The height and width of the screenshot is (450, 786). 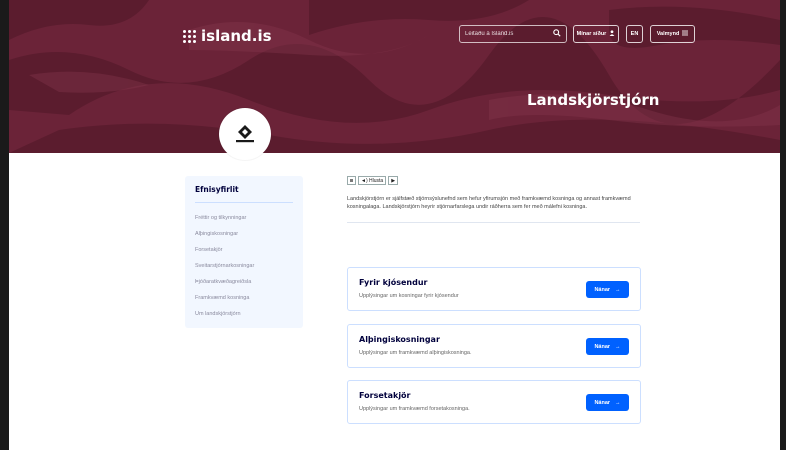 I want to click on user-icon, so click(x=612, y=34).